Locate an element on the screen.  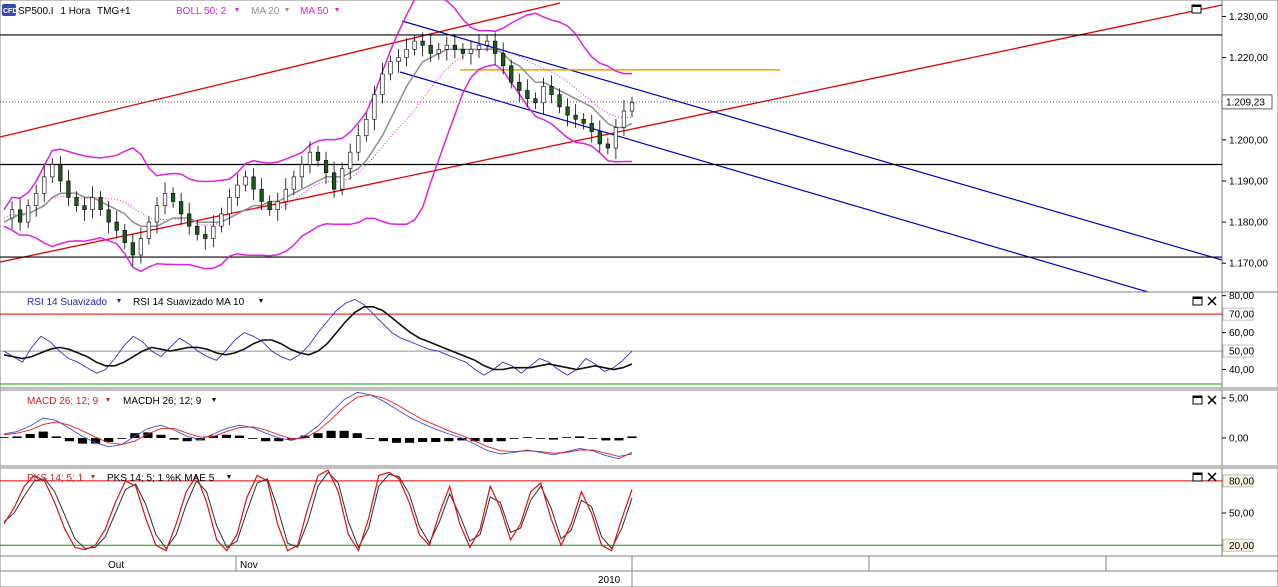
x-label-out: Out is located at coordinates (116, 565).